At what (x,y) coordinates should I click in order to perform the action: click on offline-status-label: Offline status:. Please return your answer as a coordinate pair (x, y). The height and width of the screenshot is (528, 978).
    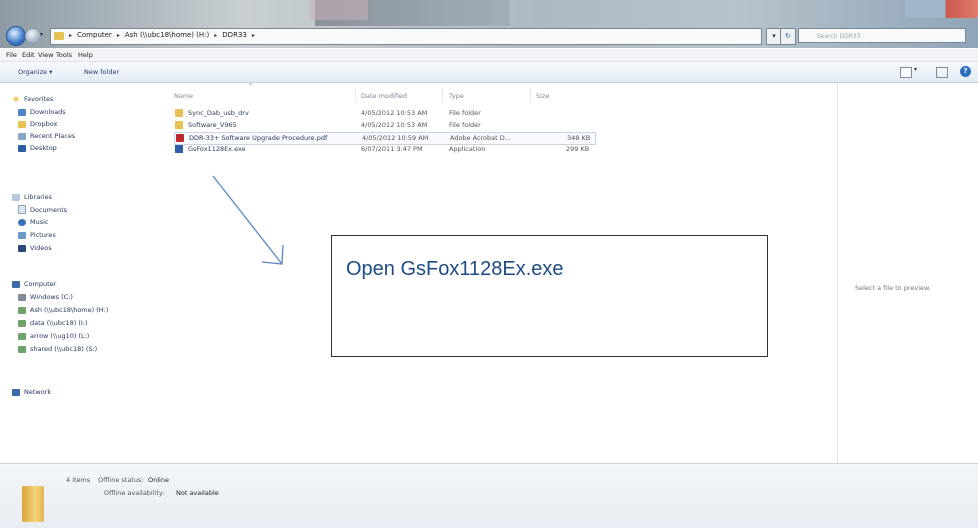
    Looking at the image, I should click on (121, 480).